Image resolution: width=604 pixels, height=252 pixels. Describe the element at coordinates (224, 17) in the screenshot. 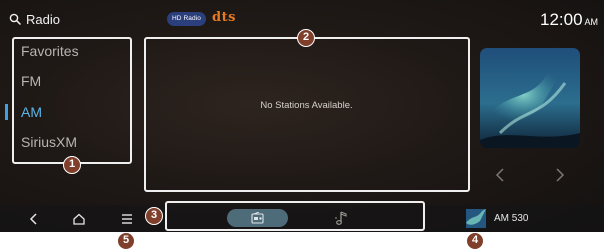

I see `dts-logo: dts` at that location.